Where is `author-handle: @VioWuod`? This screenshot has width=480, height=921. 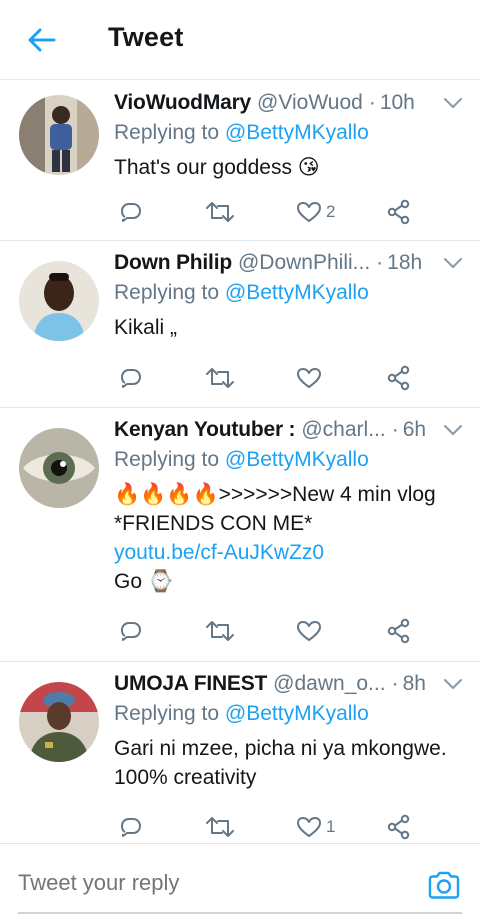
author-handle: @VioWuod is located at coordinates (310, 103).